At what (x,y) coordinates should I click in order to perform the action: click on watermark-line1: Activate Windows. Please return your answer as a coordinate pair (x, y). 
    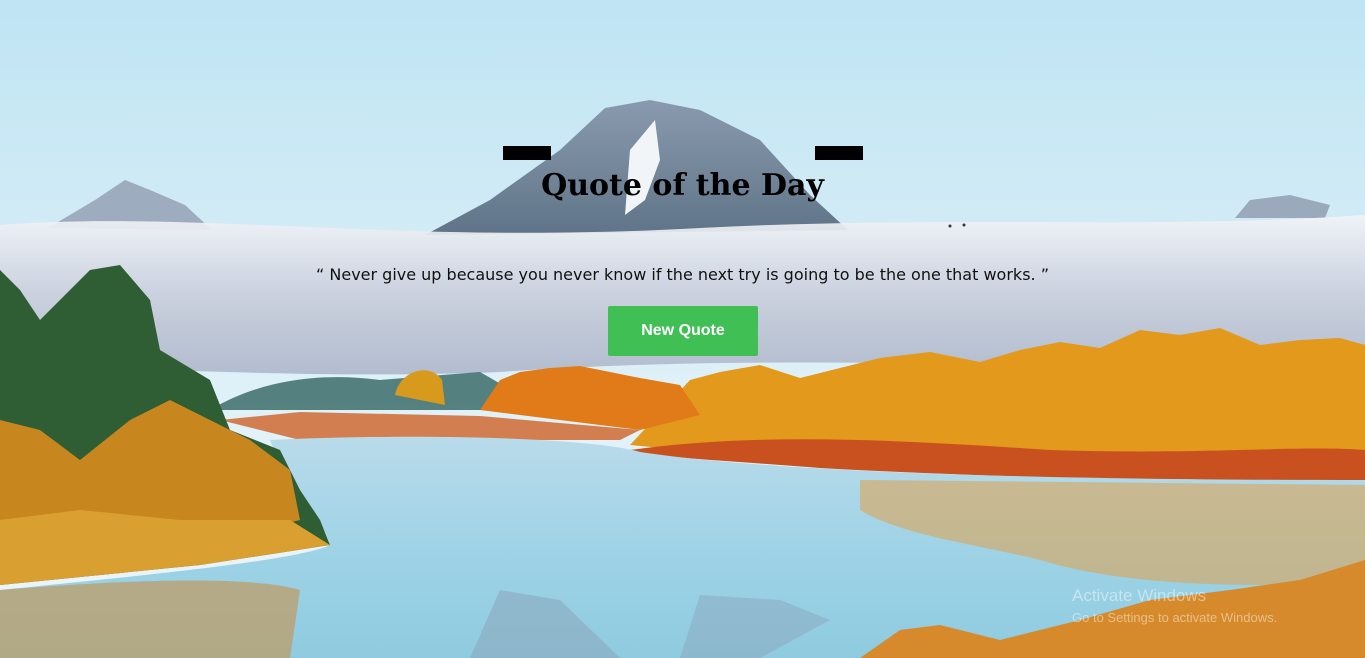
    Looking at the image, I should click on (1139, 595).